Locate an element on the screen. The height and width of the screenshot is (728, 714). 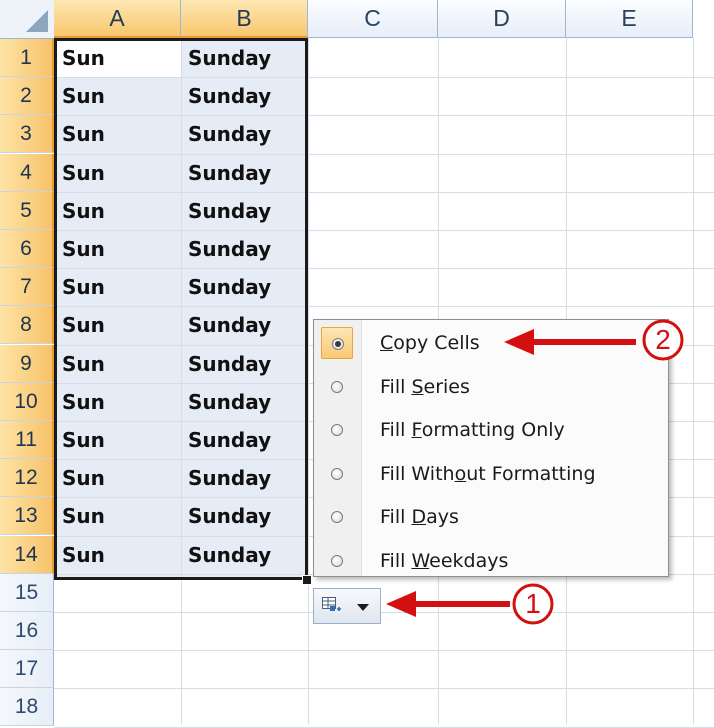
annotation-badge-1: 1 is located at coordinates (533, 603).